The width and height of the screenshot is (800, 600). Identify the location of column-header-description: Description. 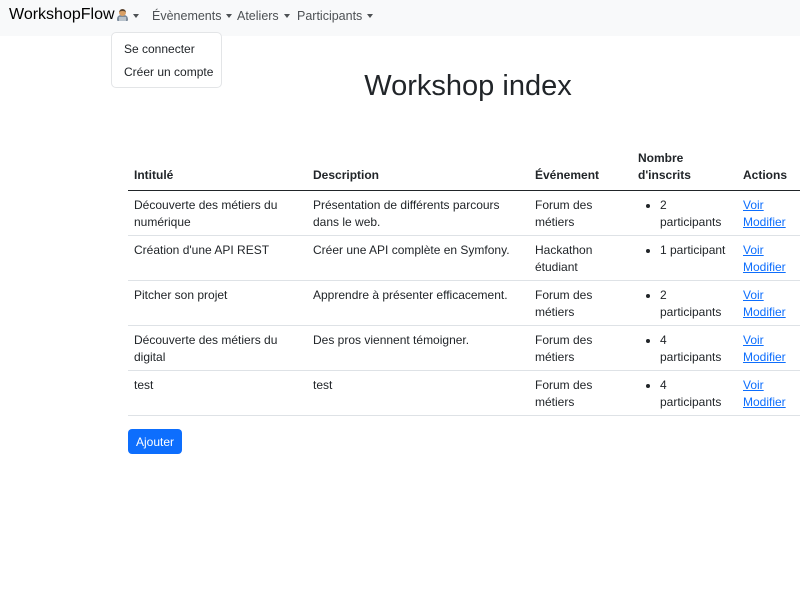
(418, 169).